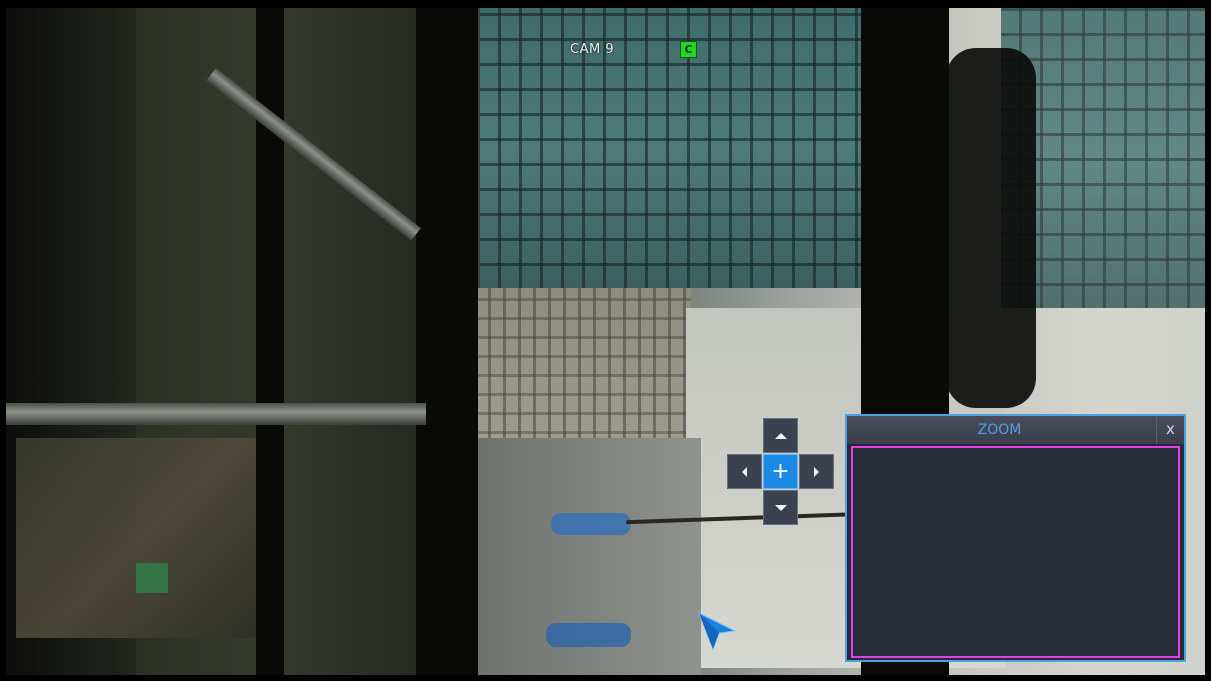  I want to click on feed-frame-pillar-mid, so click(447, 341).